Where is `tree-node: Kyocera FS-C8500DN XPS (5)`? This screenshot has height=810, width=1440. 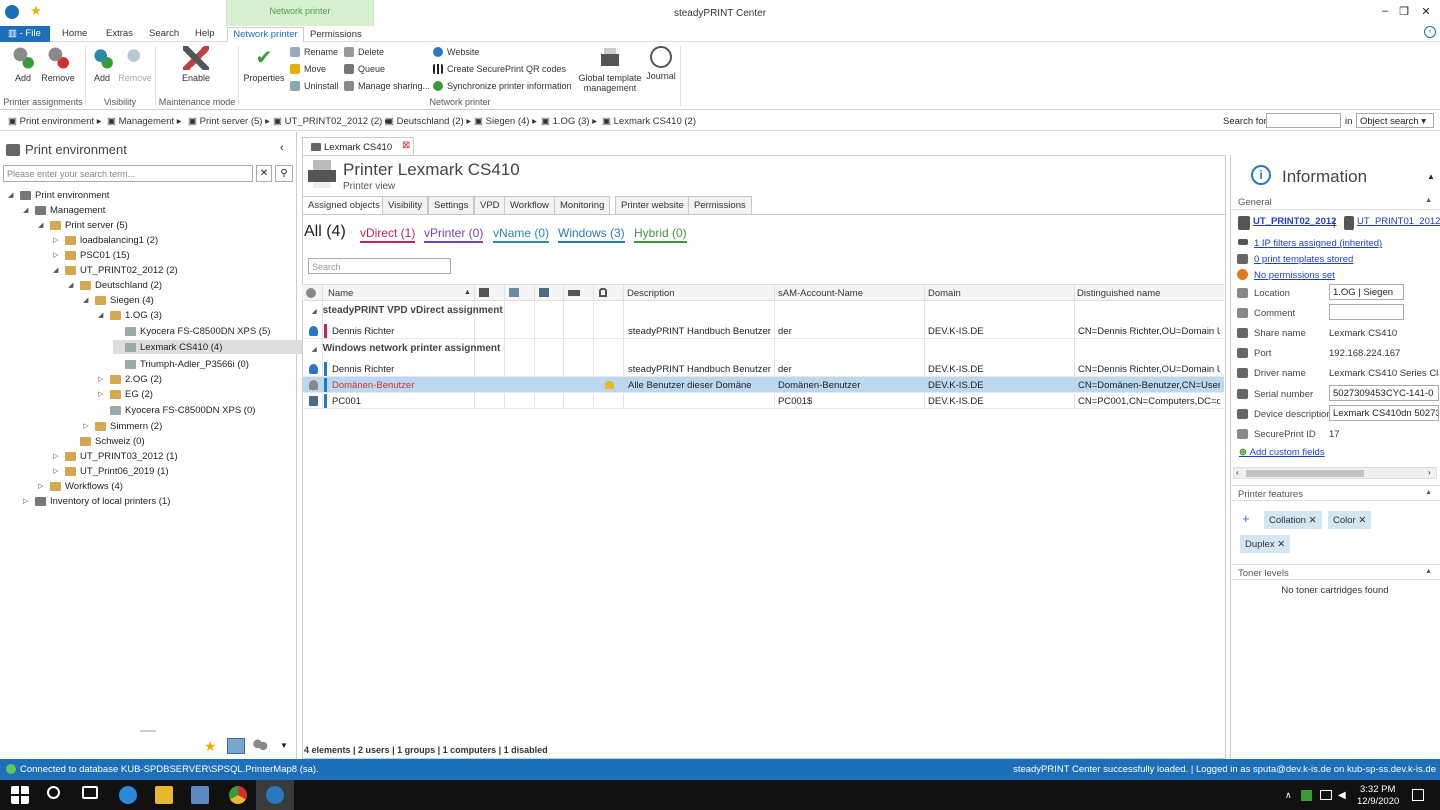
tree-node: Kyocera FS-C8500DN XPS (5) is located at coordinates (191, 331).